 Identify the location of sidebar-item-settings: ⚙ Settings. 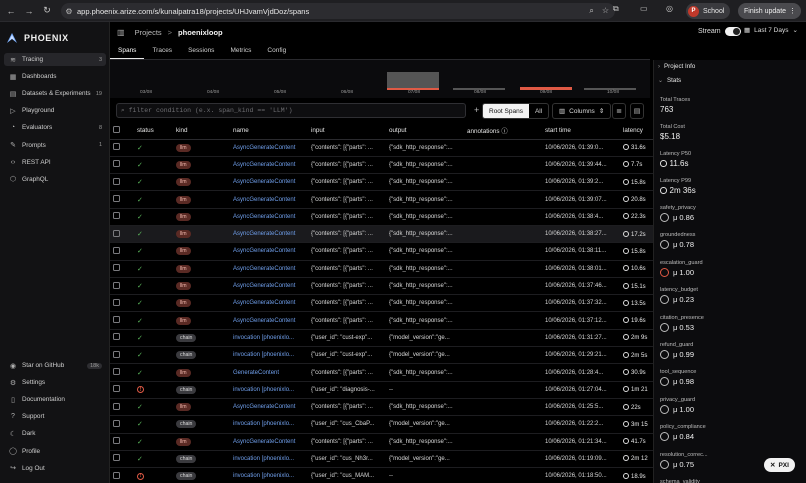
(55, 382).